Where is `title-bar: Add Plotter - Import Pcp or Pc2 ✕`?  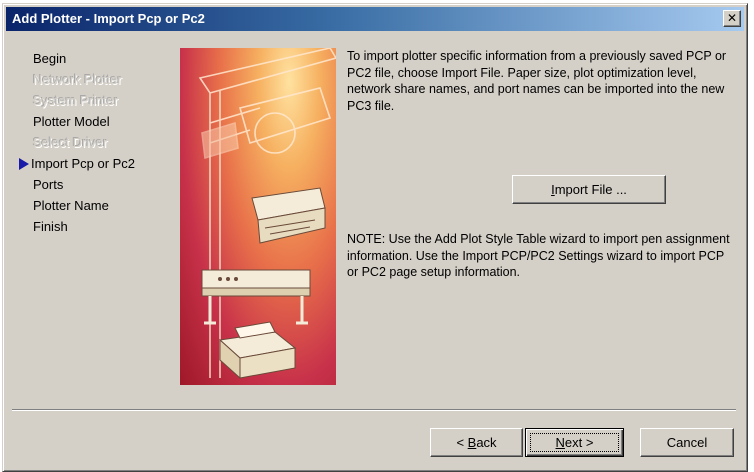
title-bar: Add Plotter - Import Pcp or Pc2 ✕ is located at coordinates (375, 19).